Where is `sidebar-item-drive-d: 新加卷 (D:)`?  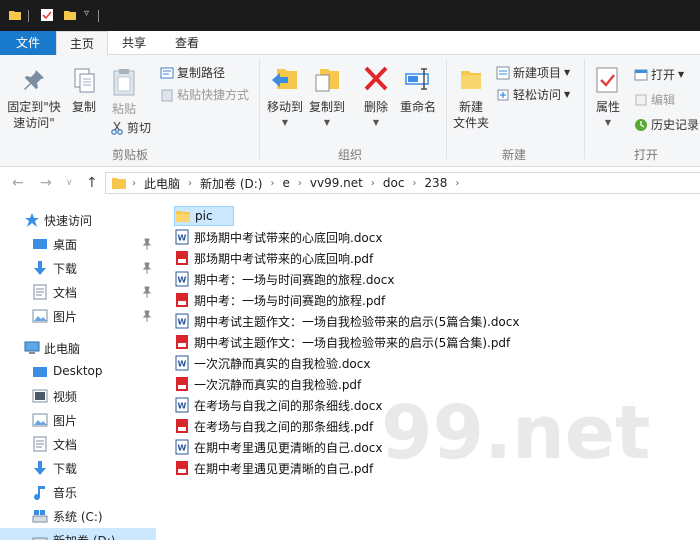
sidebar-item-drive-d: 新加卷 (D:) is located at coordinates (78, 534).